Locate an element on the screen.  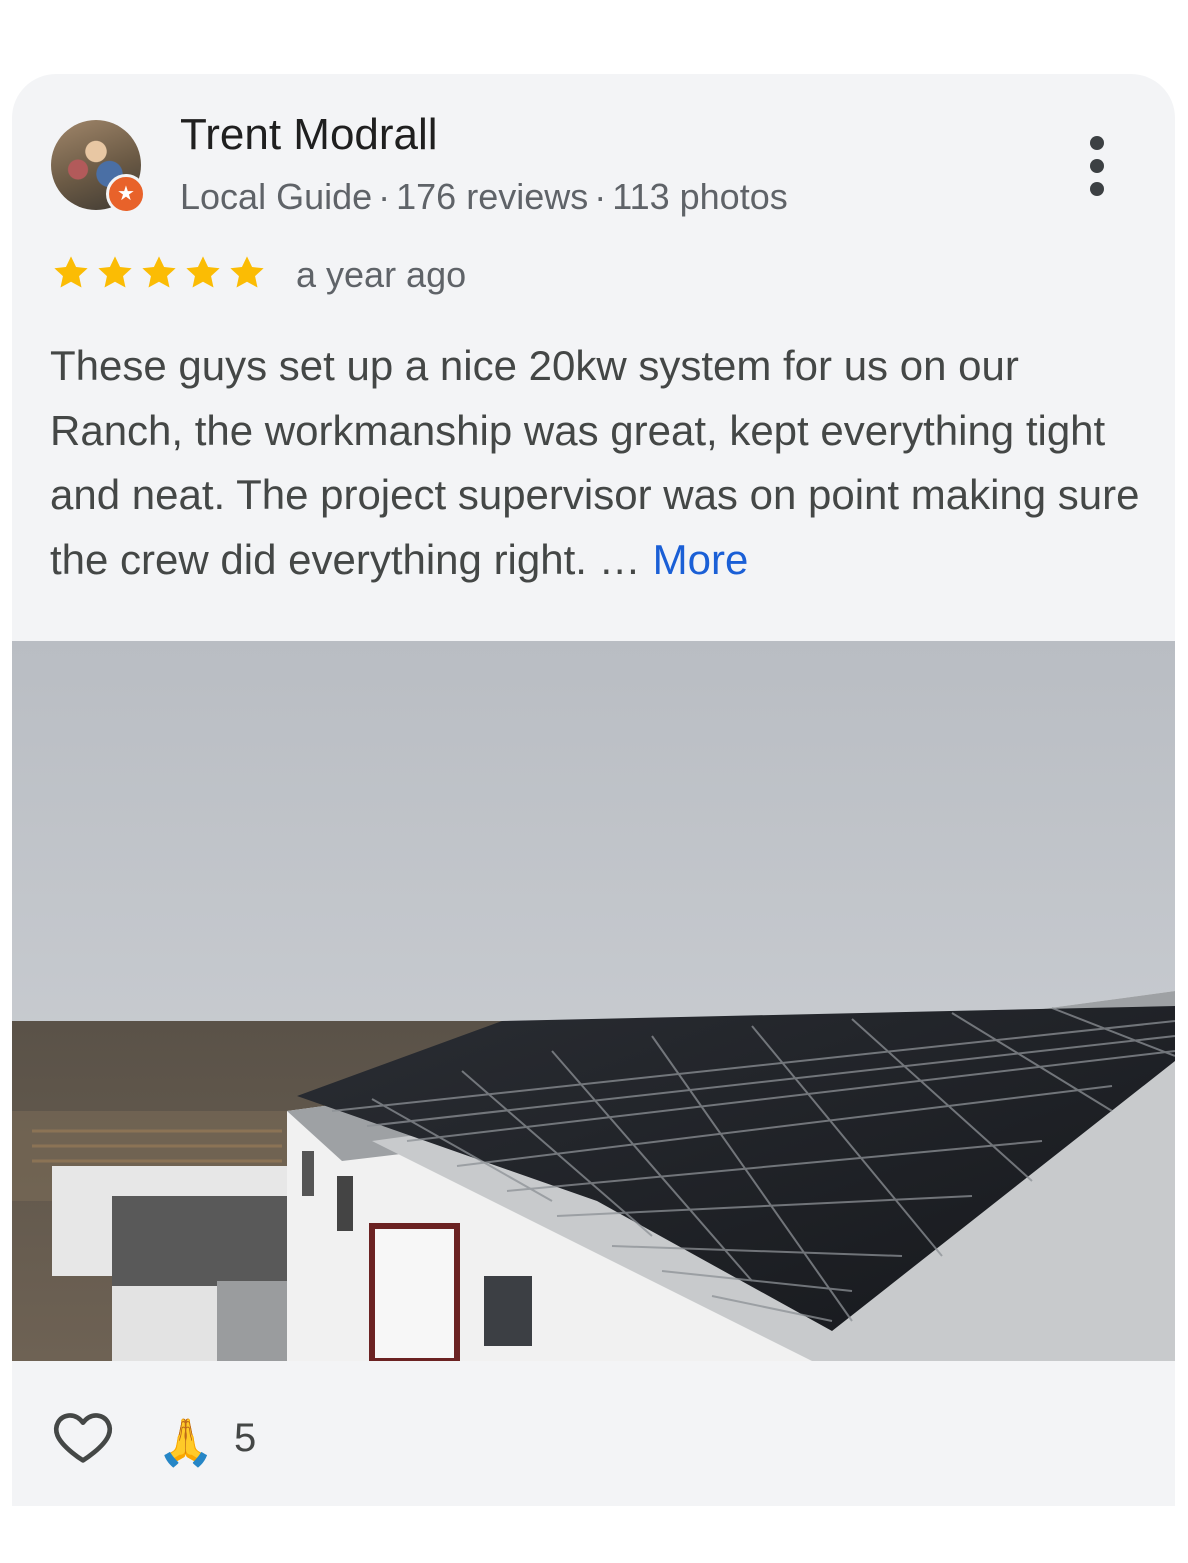
review-time: a year ago is located at coordinates (381, 274).